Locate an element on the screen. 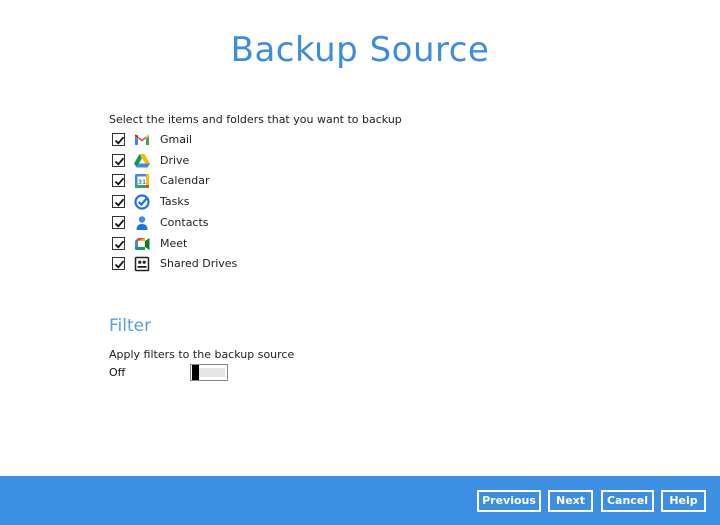 Image resolution: width=720 pixels, height=525 pixels. item-label-meet: Meet is located at coordinates (174, 243).